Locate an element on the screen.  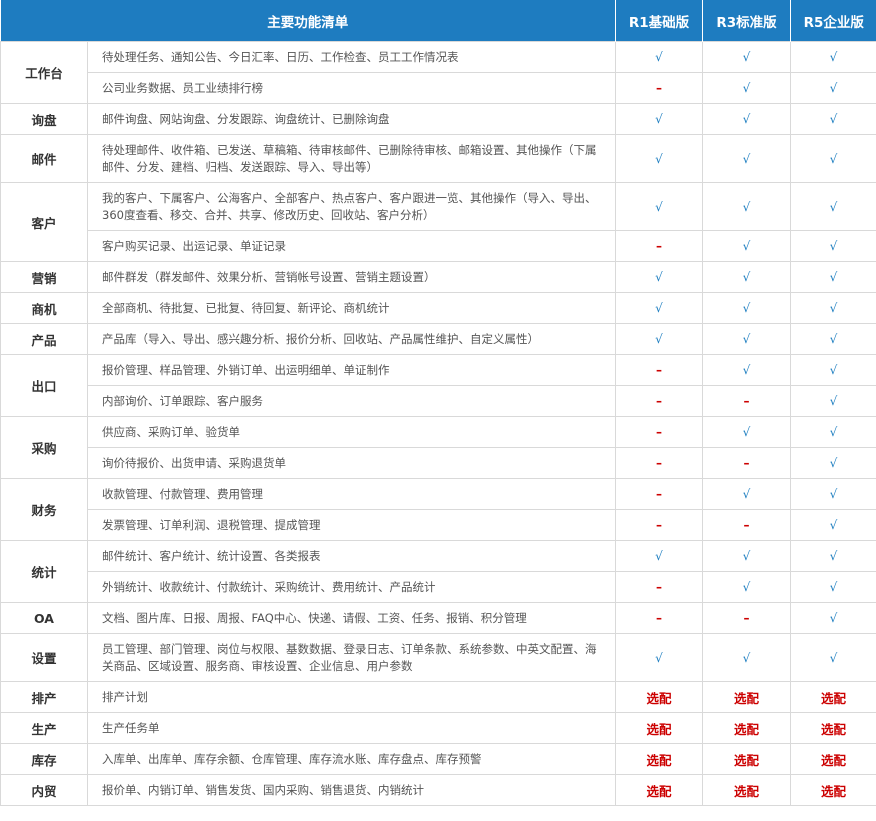
module-name: 设置 is located at coordinates (44, 657).